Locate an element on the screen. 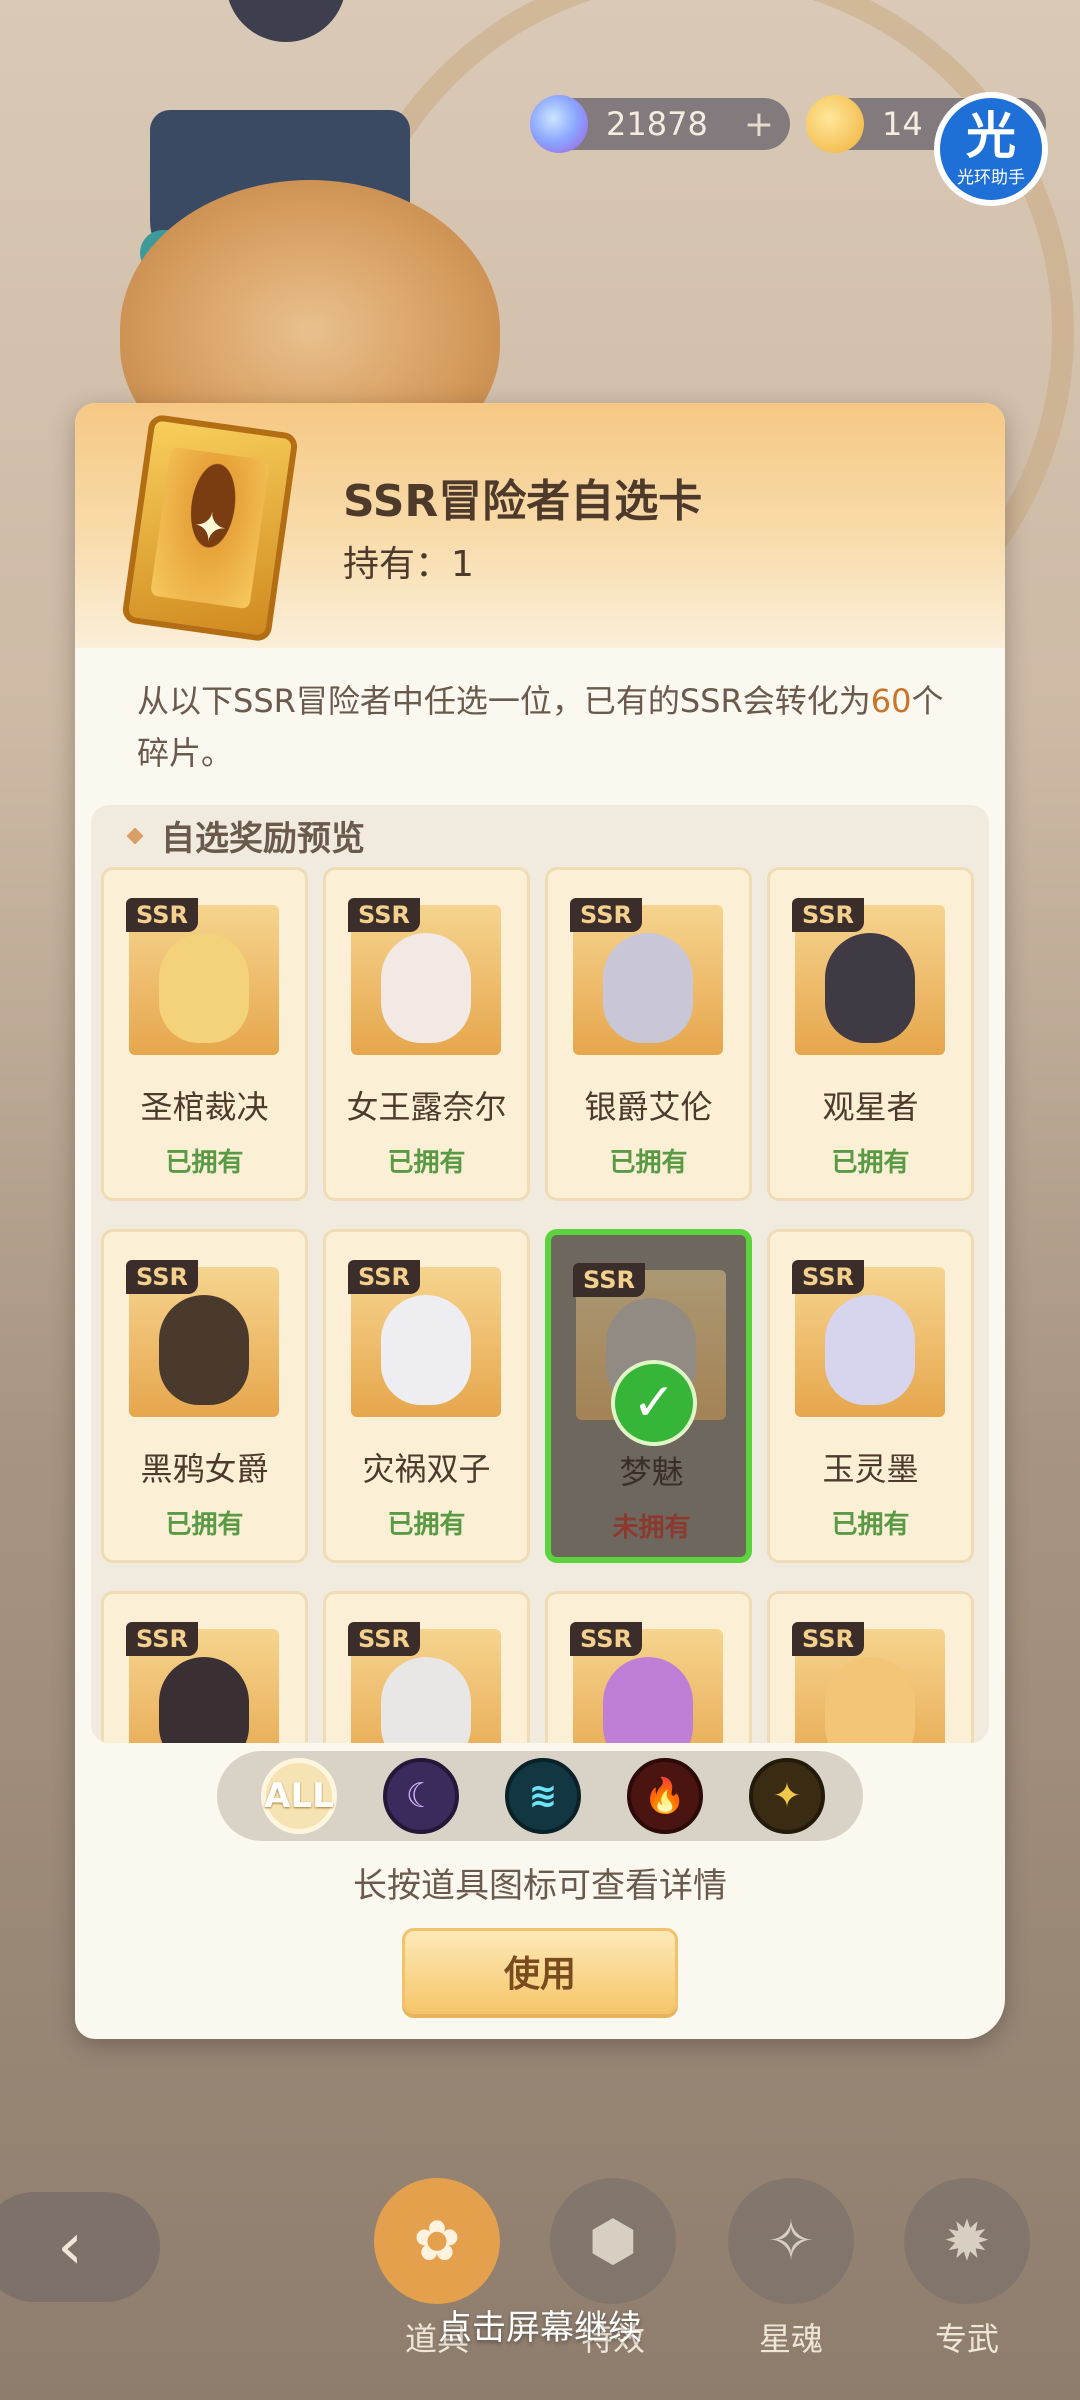 This screenshot has height=2400, width=1080. hero-status: 未拥有 is located at coordinates (651, 1528).